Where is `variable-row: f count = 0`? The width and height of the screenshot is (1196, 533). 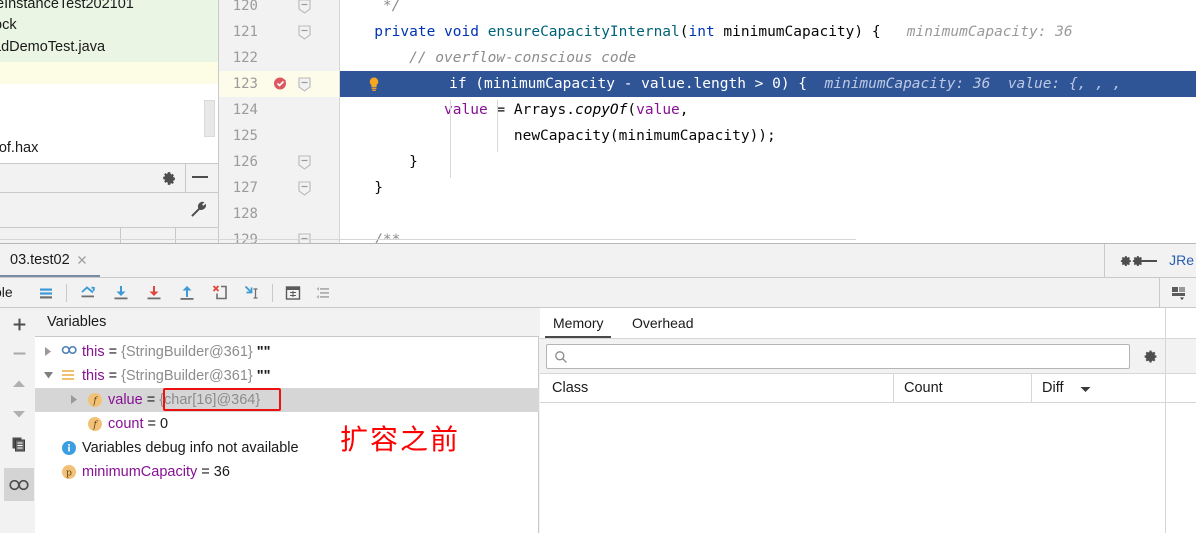 variable-row: f count = 0 is located at coordinates (287, 424).